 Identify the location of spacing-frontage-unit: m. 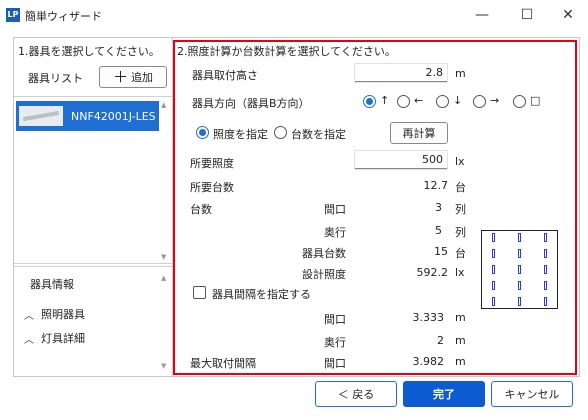
(460, 317).